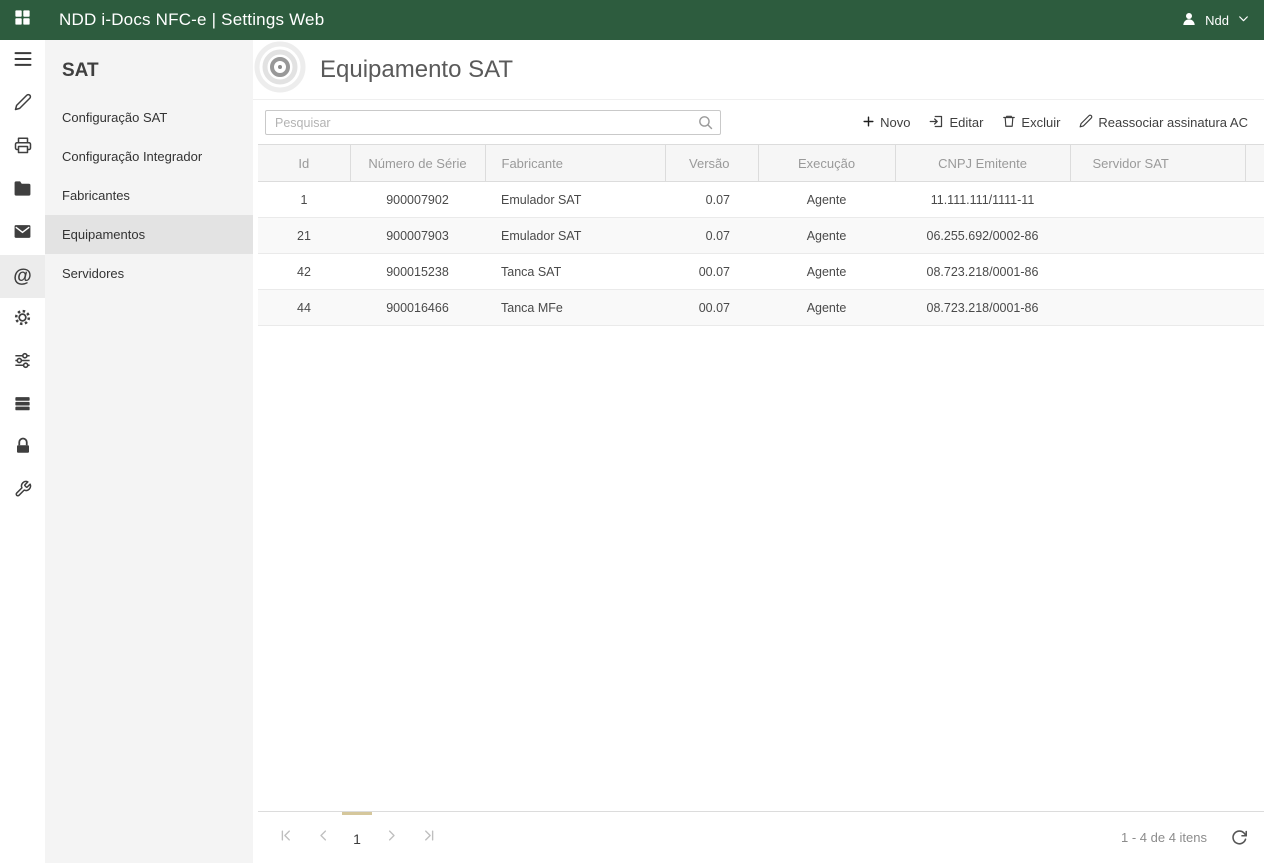 This screenshot has height=863, width=1264. I want to click on reassociar-button: Reassociar assinatura AC, so click(1163, 122).